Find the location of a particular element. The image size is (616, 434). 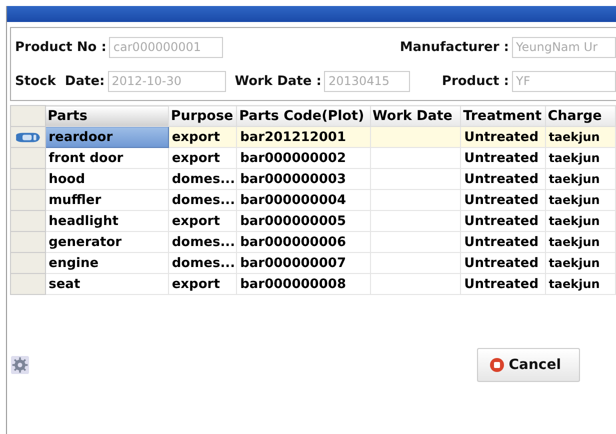

field-label: Stock Date: is located at coordinates (60, 81).